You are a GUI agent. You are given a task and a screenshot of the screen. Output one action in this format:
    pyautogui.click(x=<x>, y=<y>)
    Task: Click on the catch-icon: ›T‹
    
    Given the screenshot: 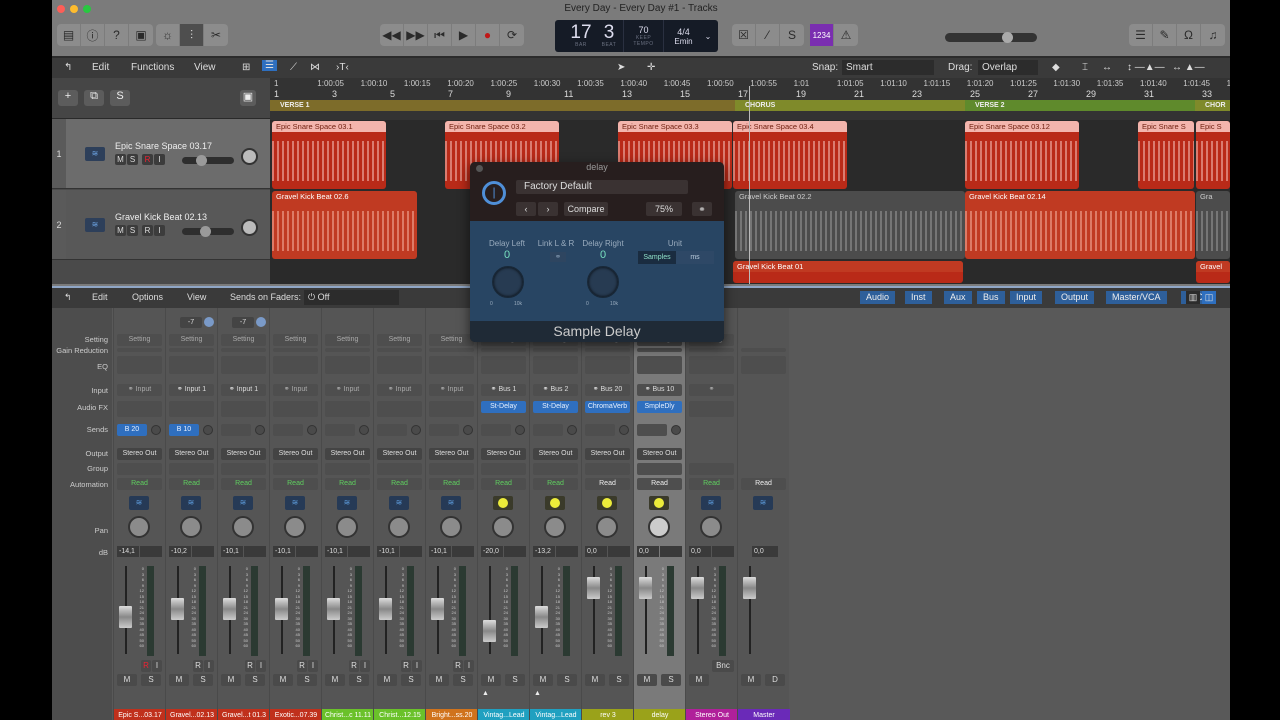 What is the action you would take?
    pyautogui.click(x=342, y=67)
    